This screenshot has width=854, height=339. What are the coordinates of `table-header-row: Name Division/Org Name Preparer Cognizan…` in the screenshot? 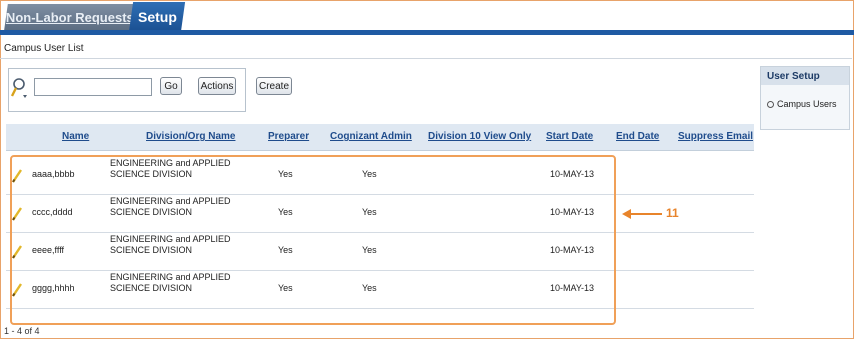 It's located at (380, 137).